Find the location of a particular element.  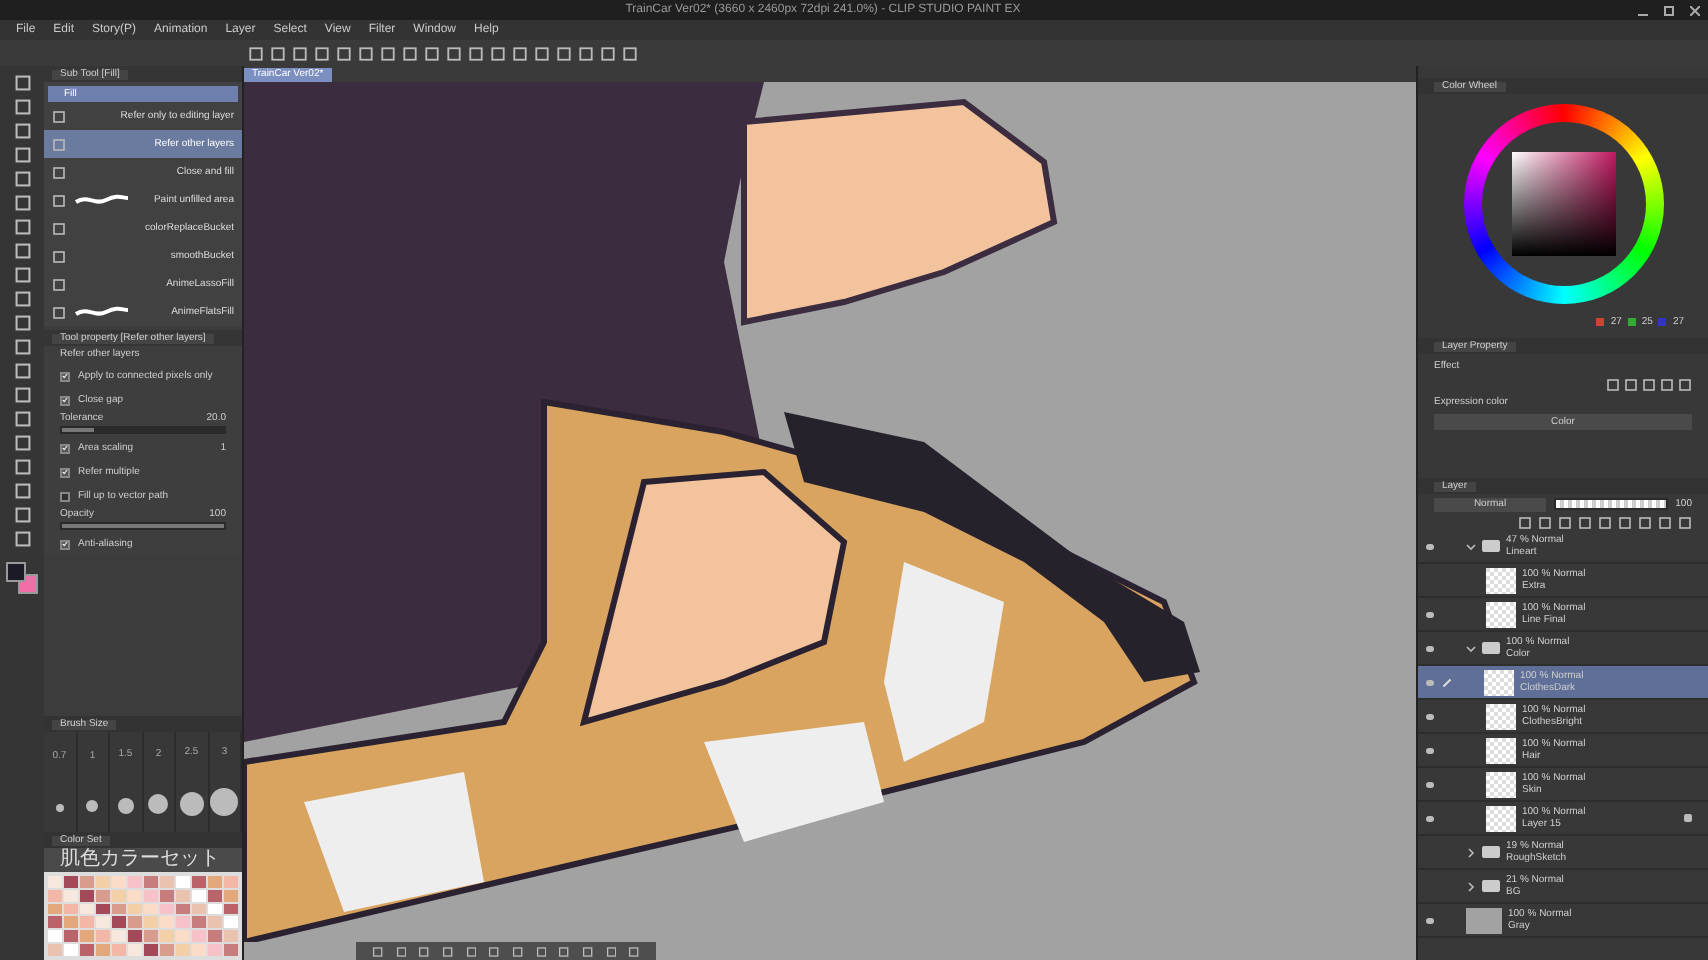

pen-icon is located at coordinates (1447, 682).